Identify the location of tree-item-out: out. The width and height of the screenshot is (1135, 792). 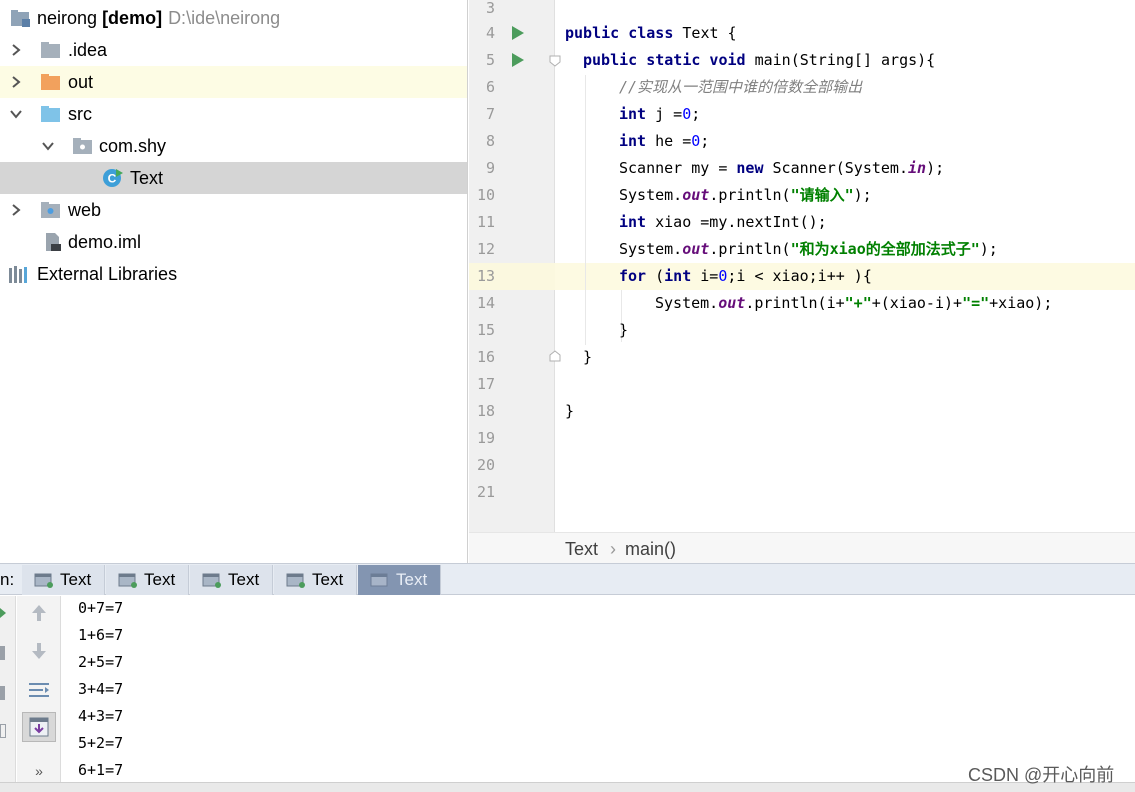
(233, 82).